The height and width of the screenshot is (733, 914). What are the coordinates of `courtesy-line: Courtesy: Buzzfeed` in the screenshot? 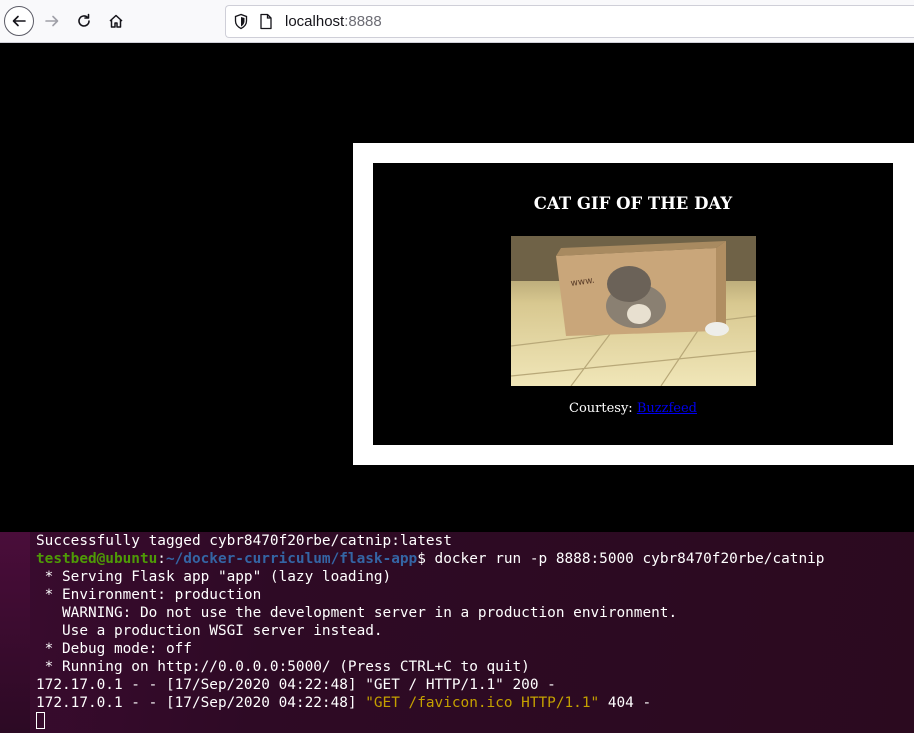 It's located at (633, 408).